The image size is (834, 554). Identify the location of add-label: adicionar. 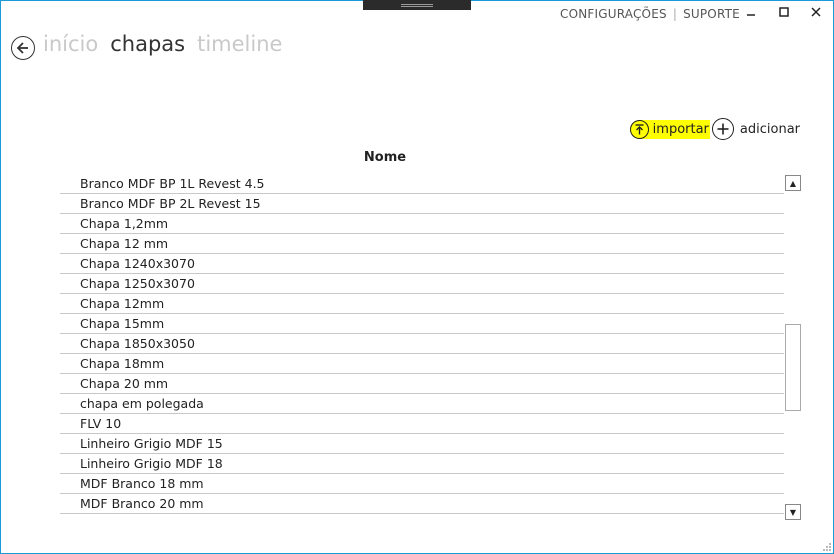
(769, 129).